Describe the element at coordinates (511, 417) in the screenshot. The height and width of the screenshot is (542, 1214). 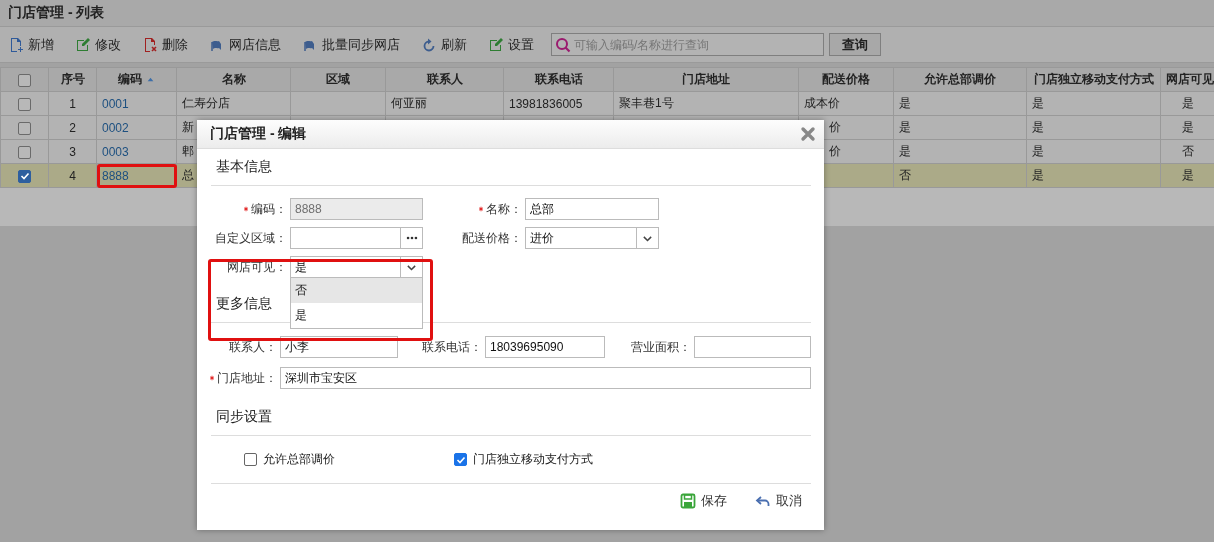
I see `section-heading: 同步设置` at that location.